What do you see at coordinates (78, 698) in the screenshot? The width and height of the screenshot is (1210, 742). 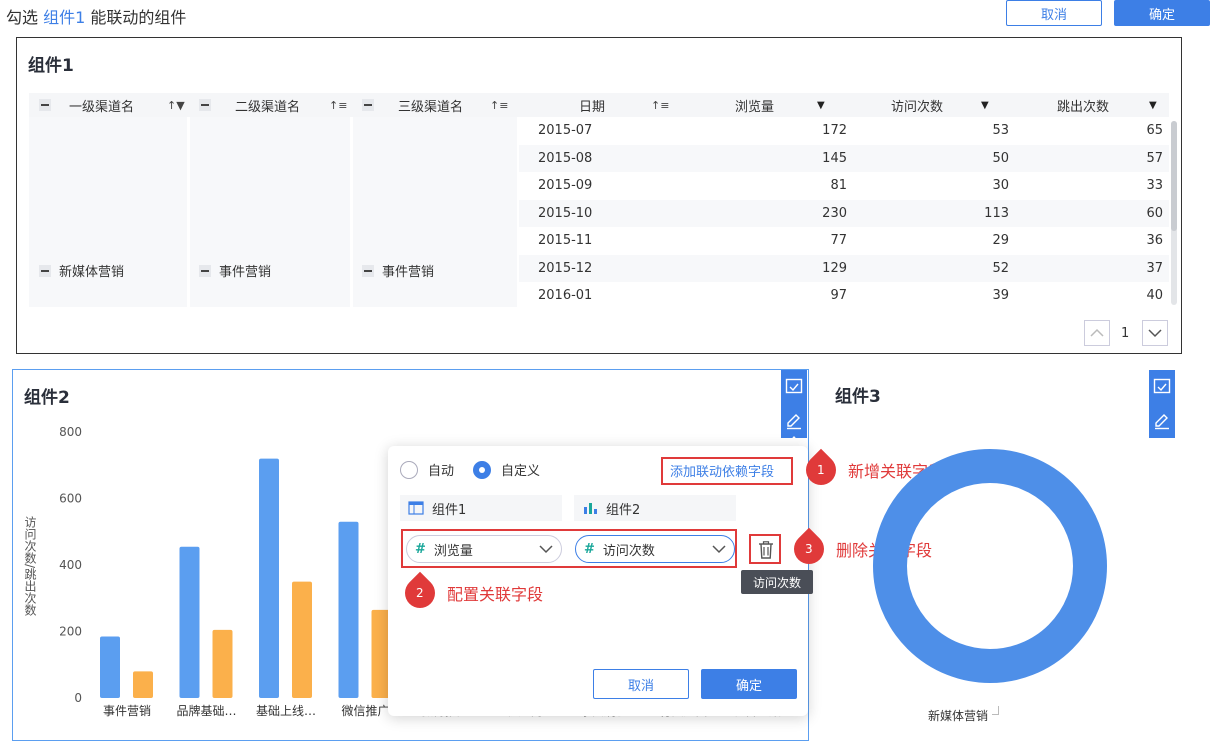 I see `y-tick-label: 0` at bounding box center [78, 698].